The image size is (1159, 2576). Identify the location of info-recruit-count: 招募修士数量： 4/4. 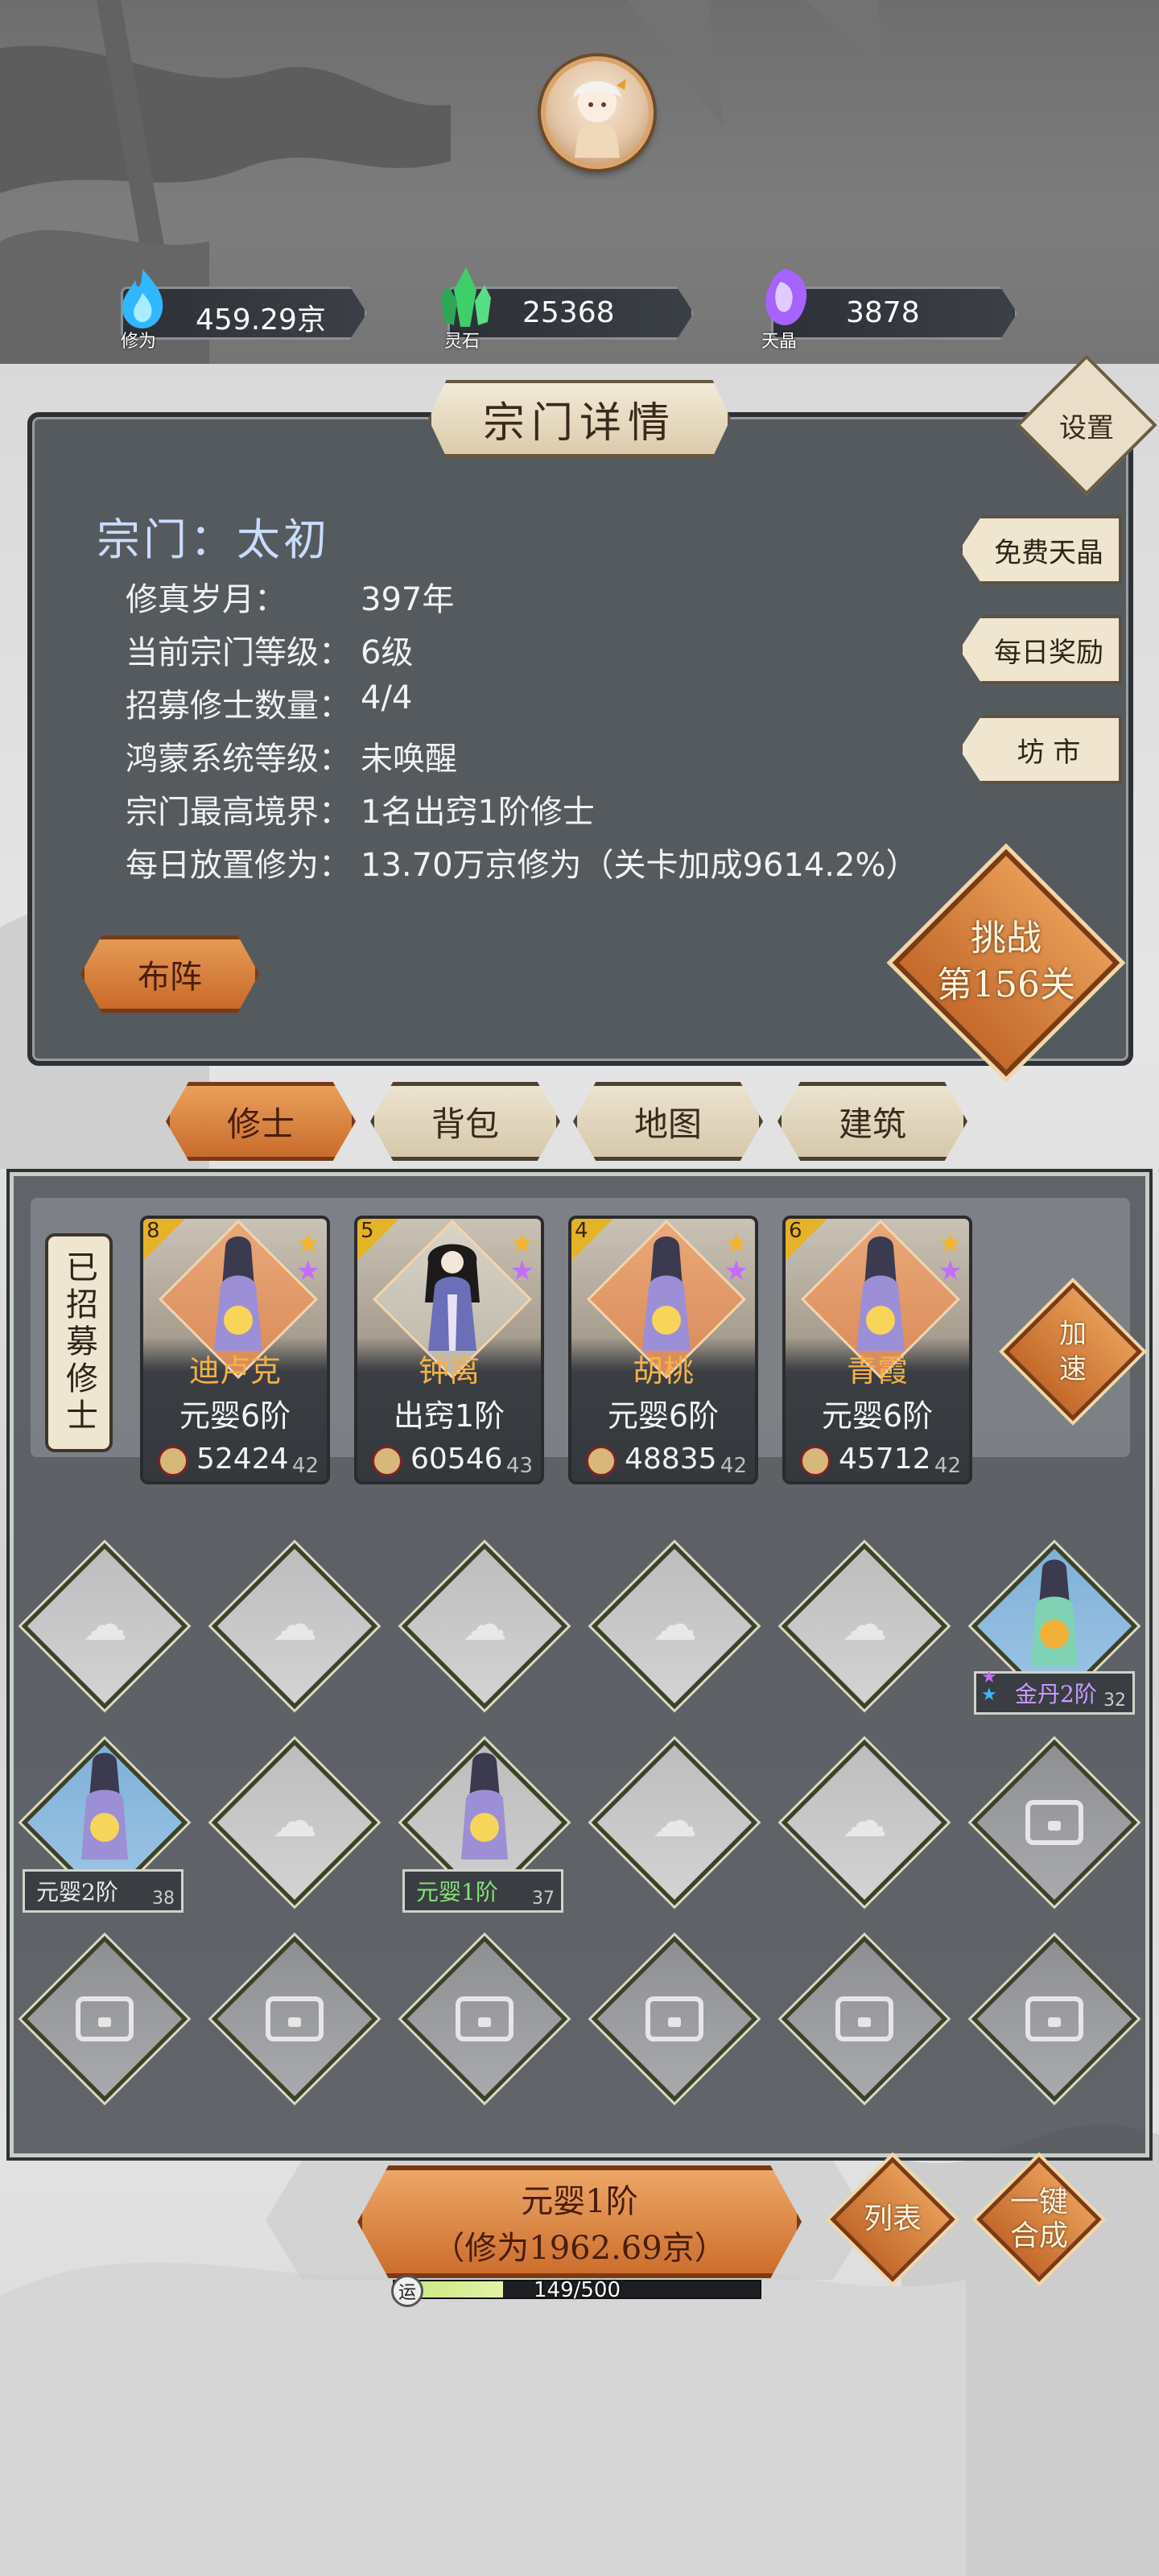
(269, 702).